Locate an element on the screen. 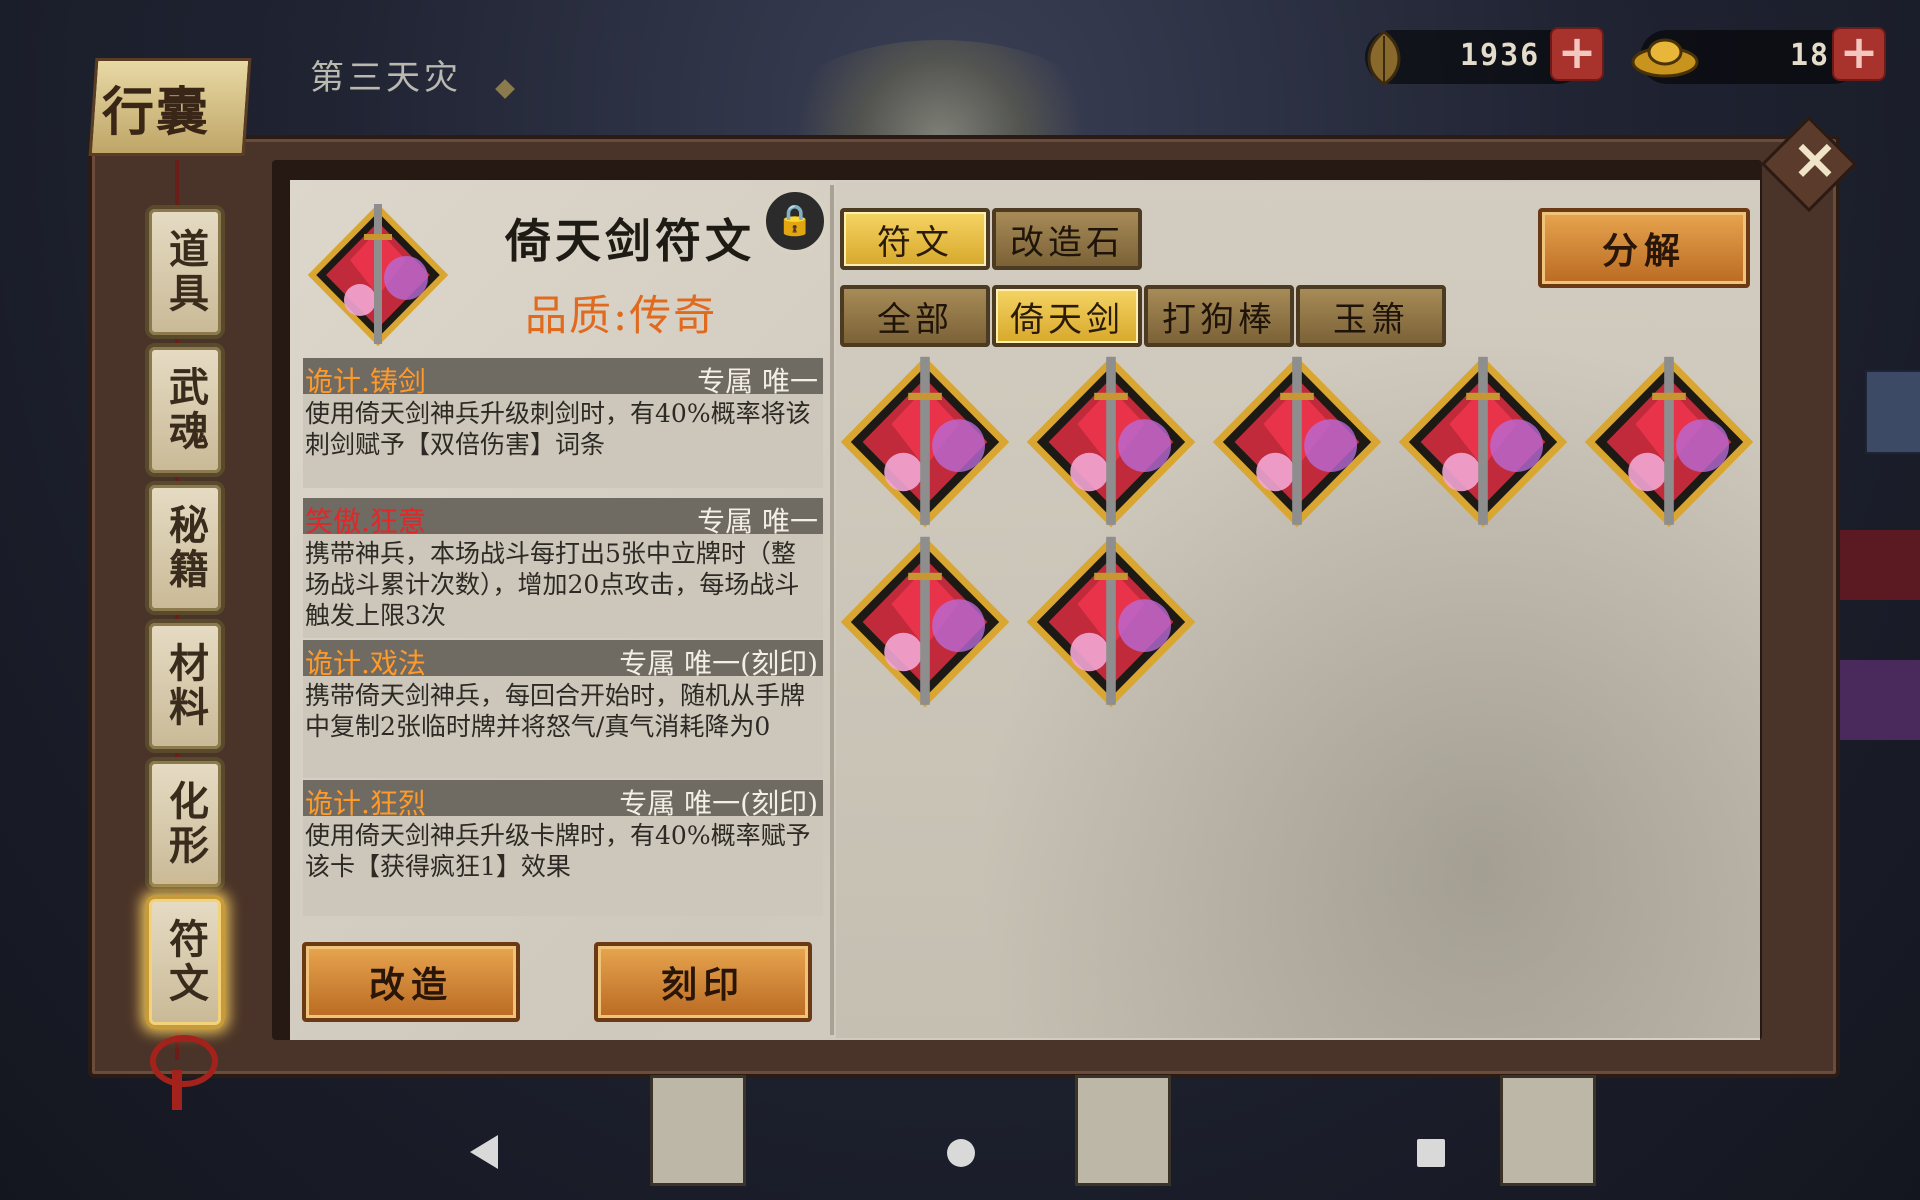 The height and width of the screenshot is (1200, 1920). tab-runes: 符文 is located at coordinates (915, 239).